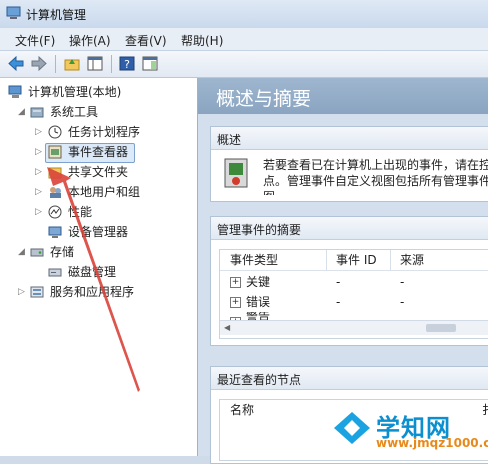 The image size is (488, 464). I want to click on section-title: 概述, so click(229, 140).